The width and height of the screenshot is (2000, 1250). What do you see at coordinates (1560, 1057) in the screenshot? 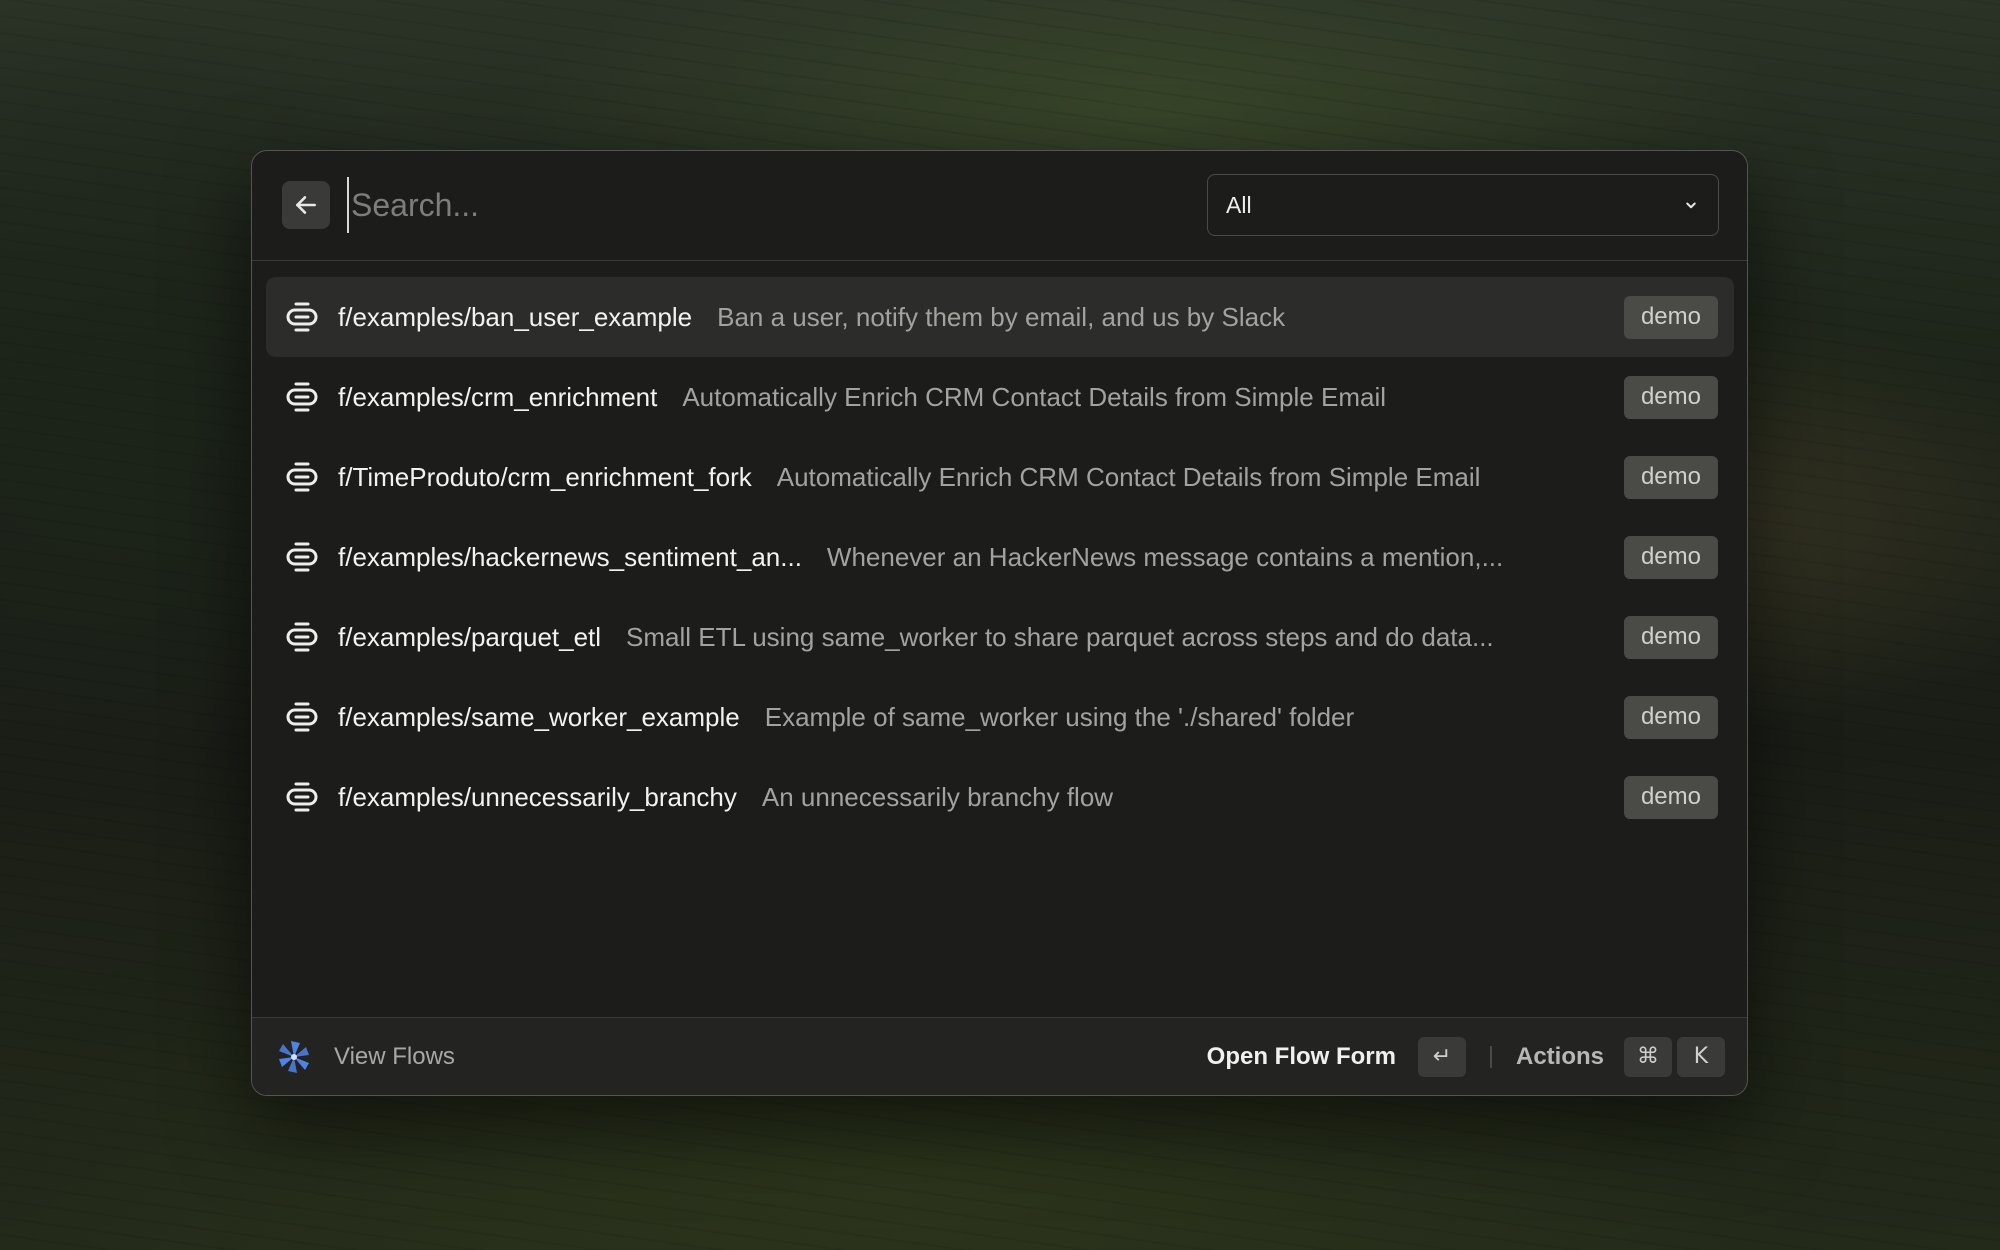
I see `actions-button: Actions` at bounding box center [1560, 1057].